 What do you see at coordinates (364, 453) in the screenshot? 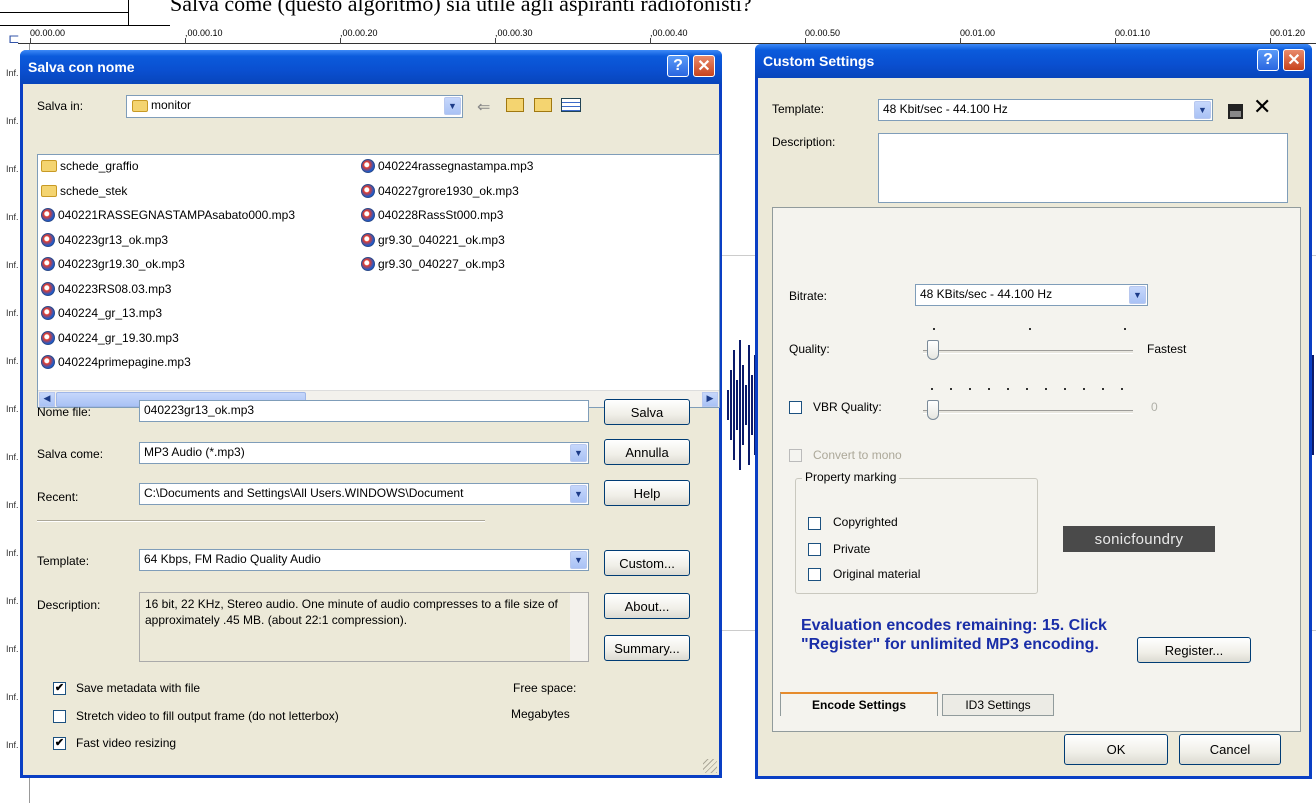
I see `saveas-combo: MP3 Audio (*.mp3) ▼` at bounding box center [364, 453].